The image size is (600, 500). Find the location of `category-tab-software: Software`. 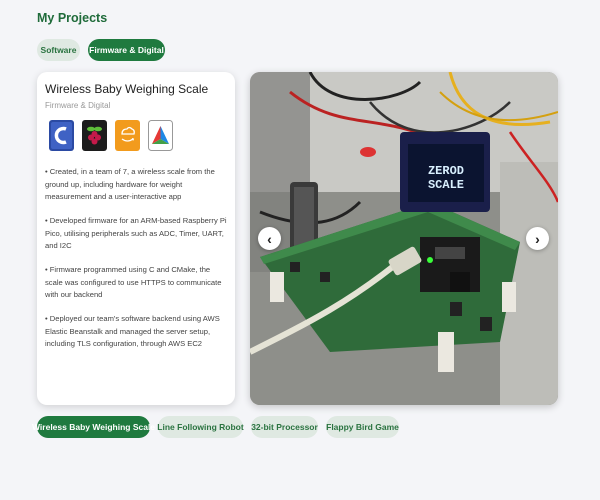

category-tab-software: Software is located at coordinates (58, 50).